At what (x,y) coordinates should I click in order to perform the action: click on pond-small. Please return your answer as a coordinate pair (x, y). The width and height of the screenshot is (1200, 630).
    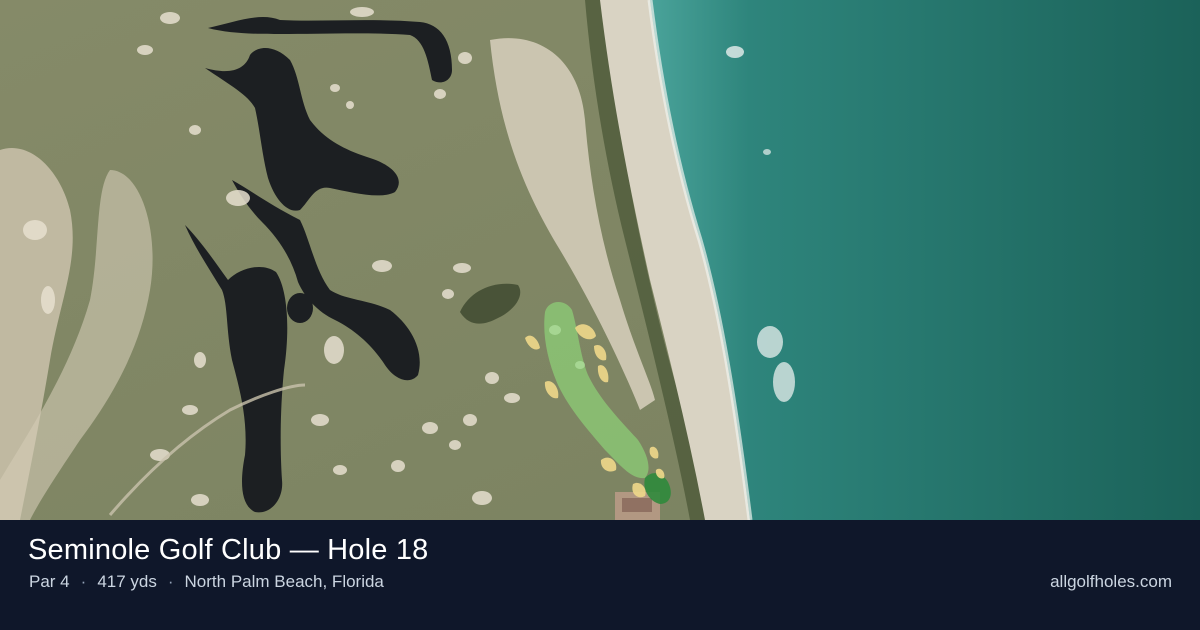
    Looking at the image, I should click on (300, 308).